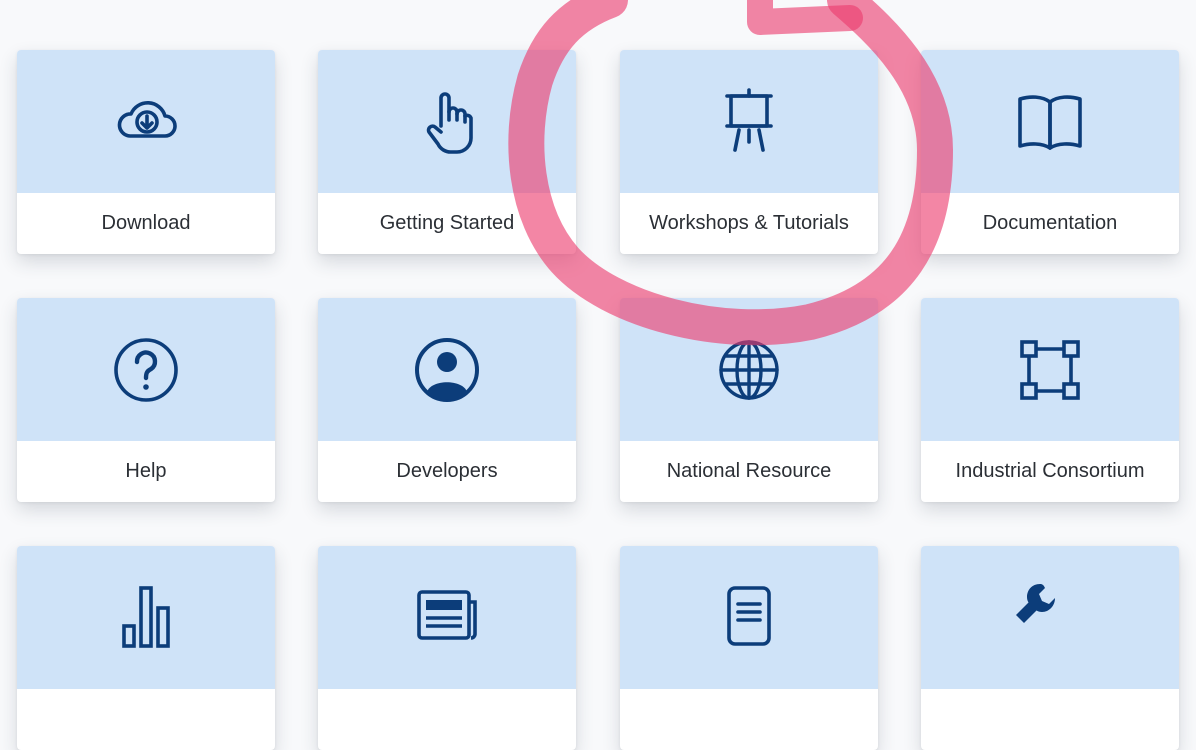 Image resolution: width=1196 pixels, height=750 pixels. Describe the element at coordinates (749, 223) in the screenshot. I see `tile-label: Workshops & Tutorials` at that location.